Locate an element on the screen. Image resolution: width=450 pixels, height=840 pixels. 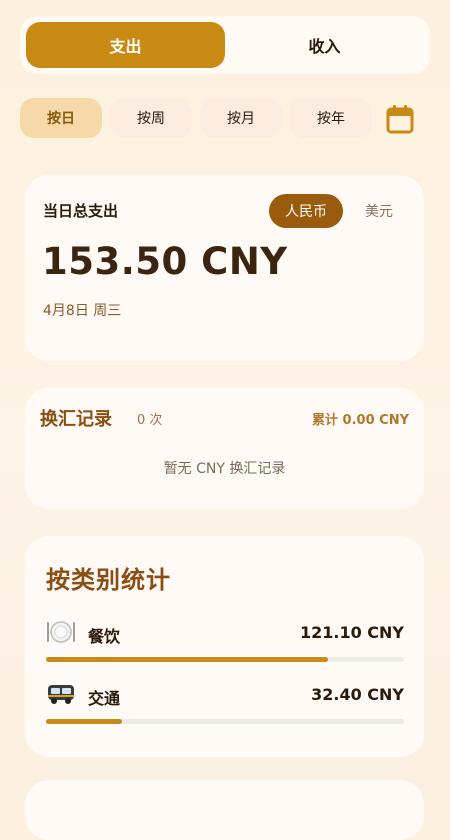
expense-tab: 支出 is located at coordinates (125, 45).